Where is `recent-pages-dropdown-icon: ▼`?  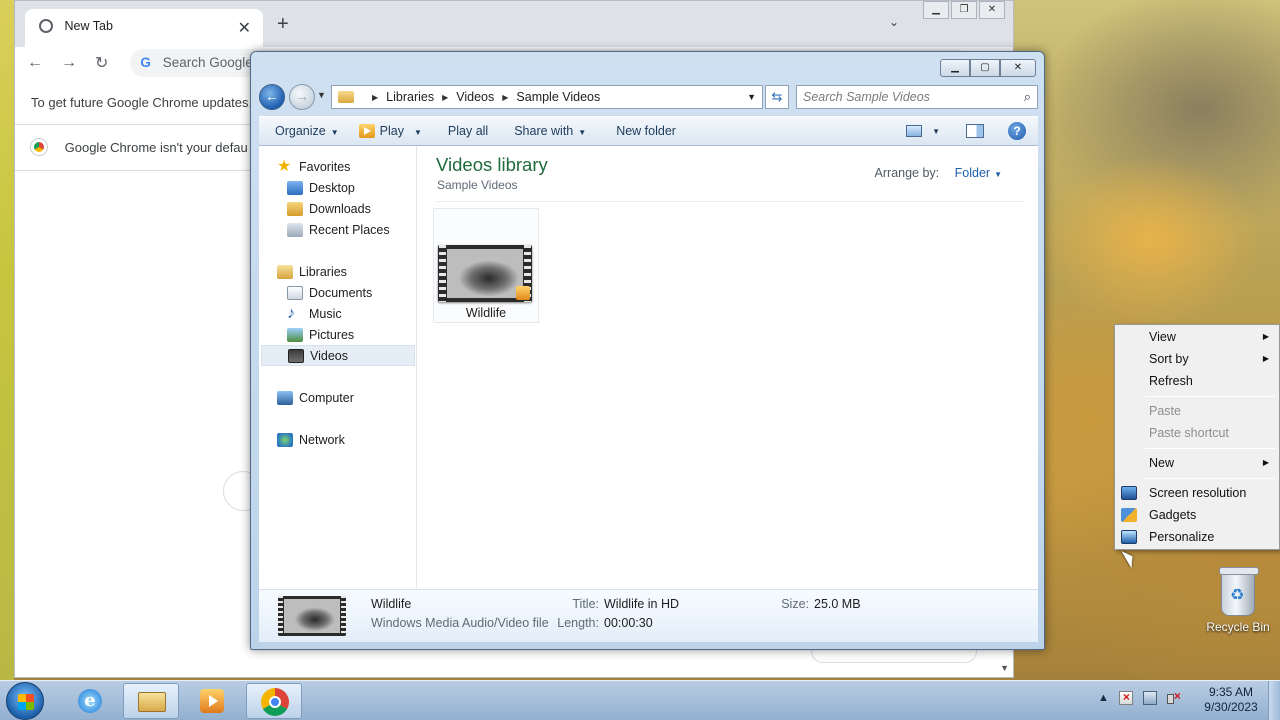 recent-pages-dropdown-icon: ▼ is located at coordinates (321, 95).